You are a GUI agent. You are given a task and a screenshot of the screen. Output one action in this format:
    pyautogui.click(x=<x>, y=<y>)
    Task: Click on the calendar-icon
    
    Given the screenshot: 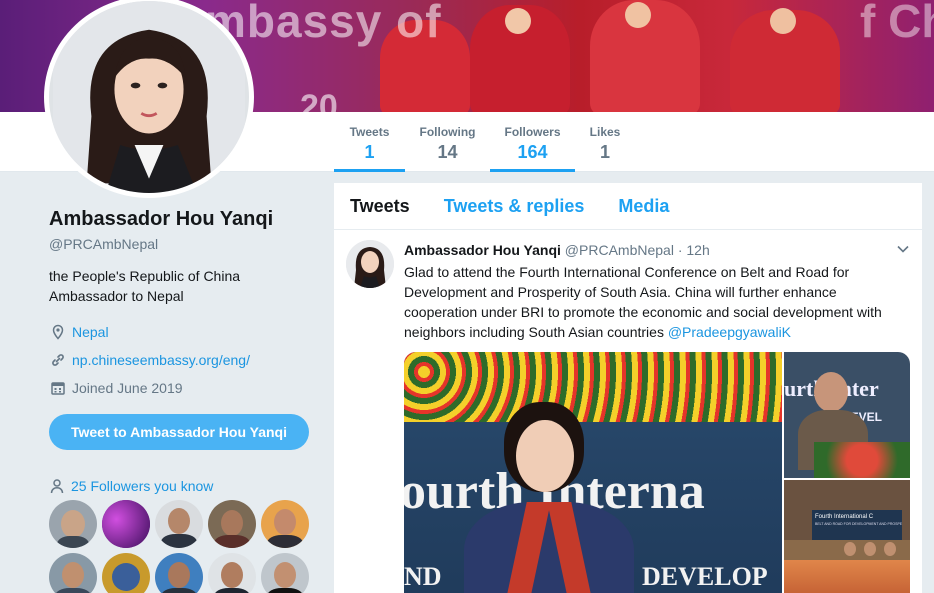 What is the action you would take?
    pyautogui.click(x=58, y=388)
    